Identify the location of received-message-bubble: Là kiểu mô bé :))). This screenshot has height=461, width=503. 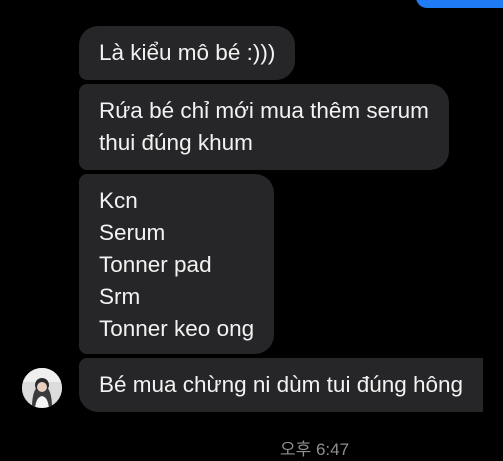
(187, 53).